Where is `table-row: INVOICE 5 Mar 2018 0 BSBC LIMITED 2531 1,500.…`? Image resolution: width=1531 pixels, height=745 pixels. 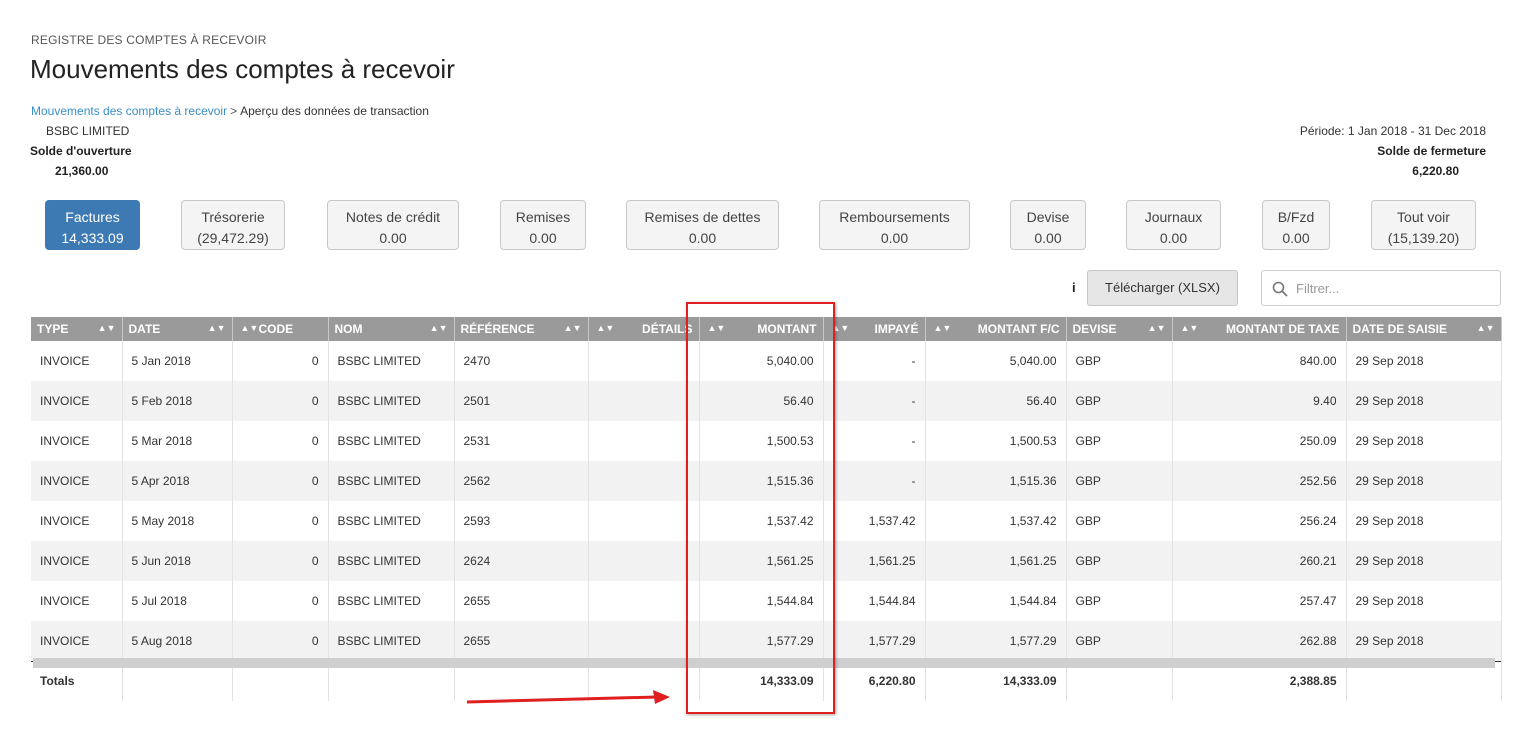 table-row: INVOICE 5 Mar 2018 0 BSBC LIMITED 2531 1,500.… is located at coordinates (766, 441).